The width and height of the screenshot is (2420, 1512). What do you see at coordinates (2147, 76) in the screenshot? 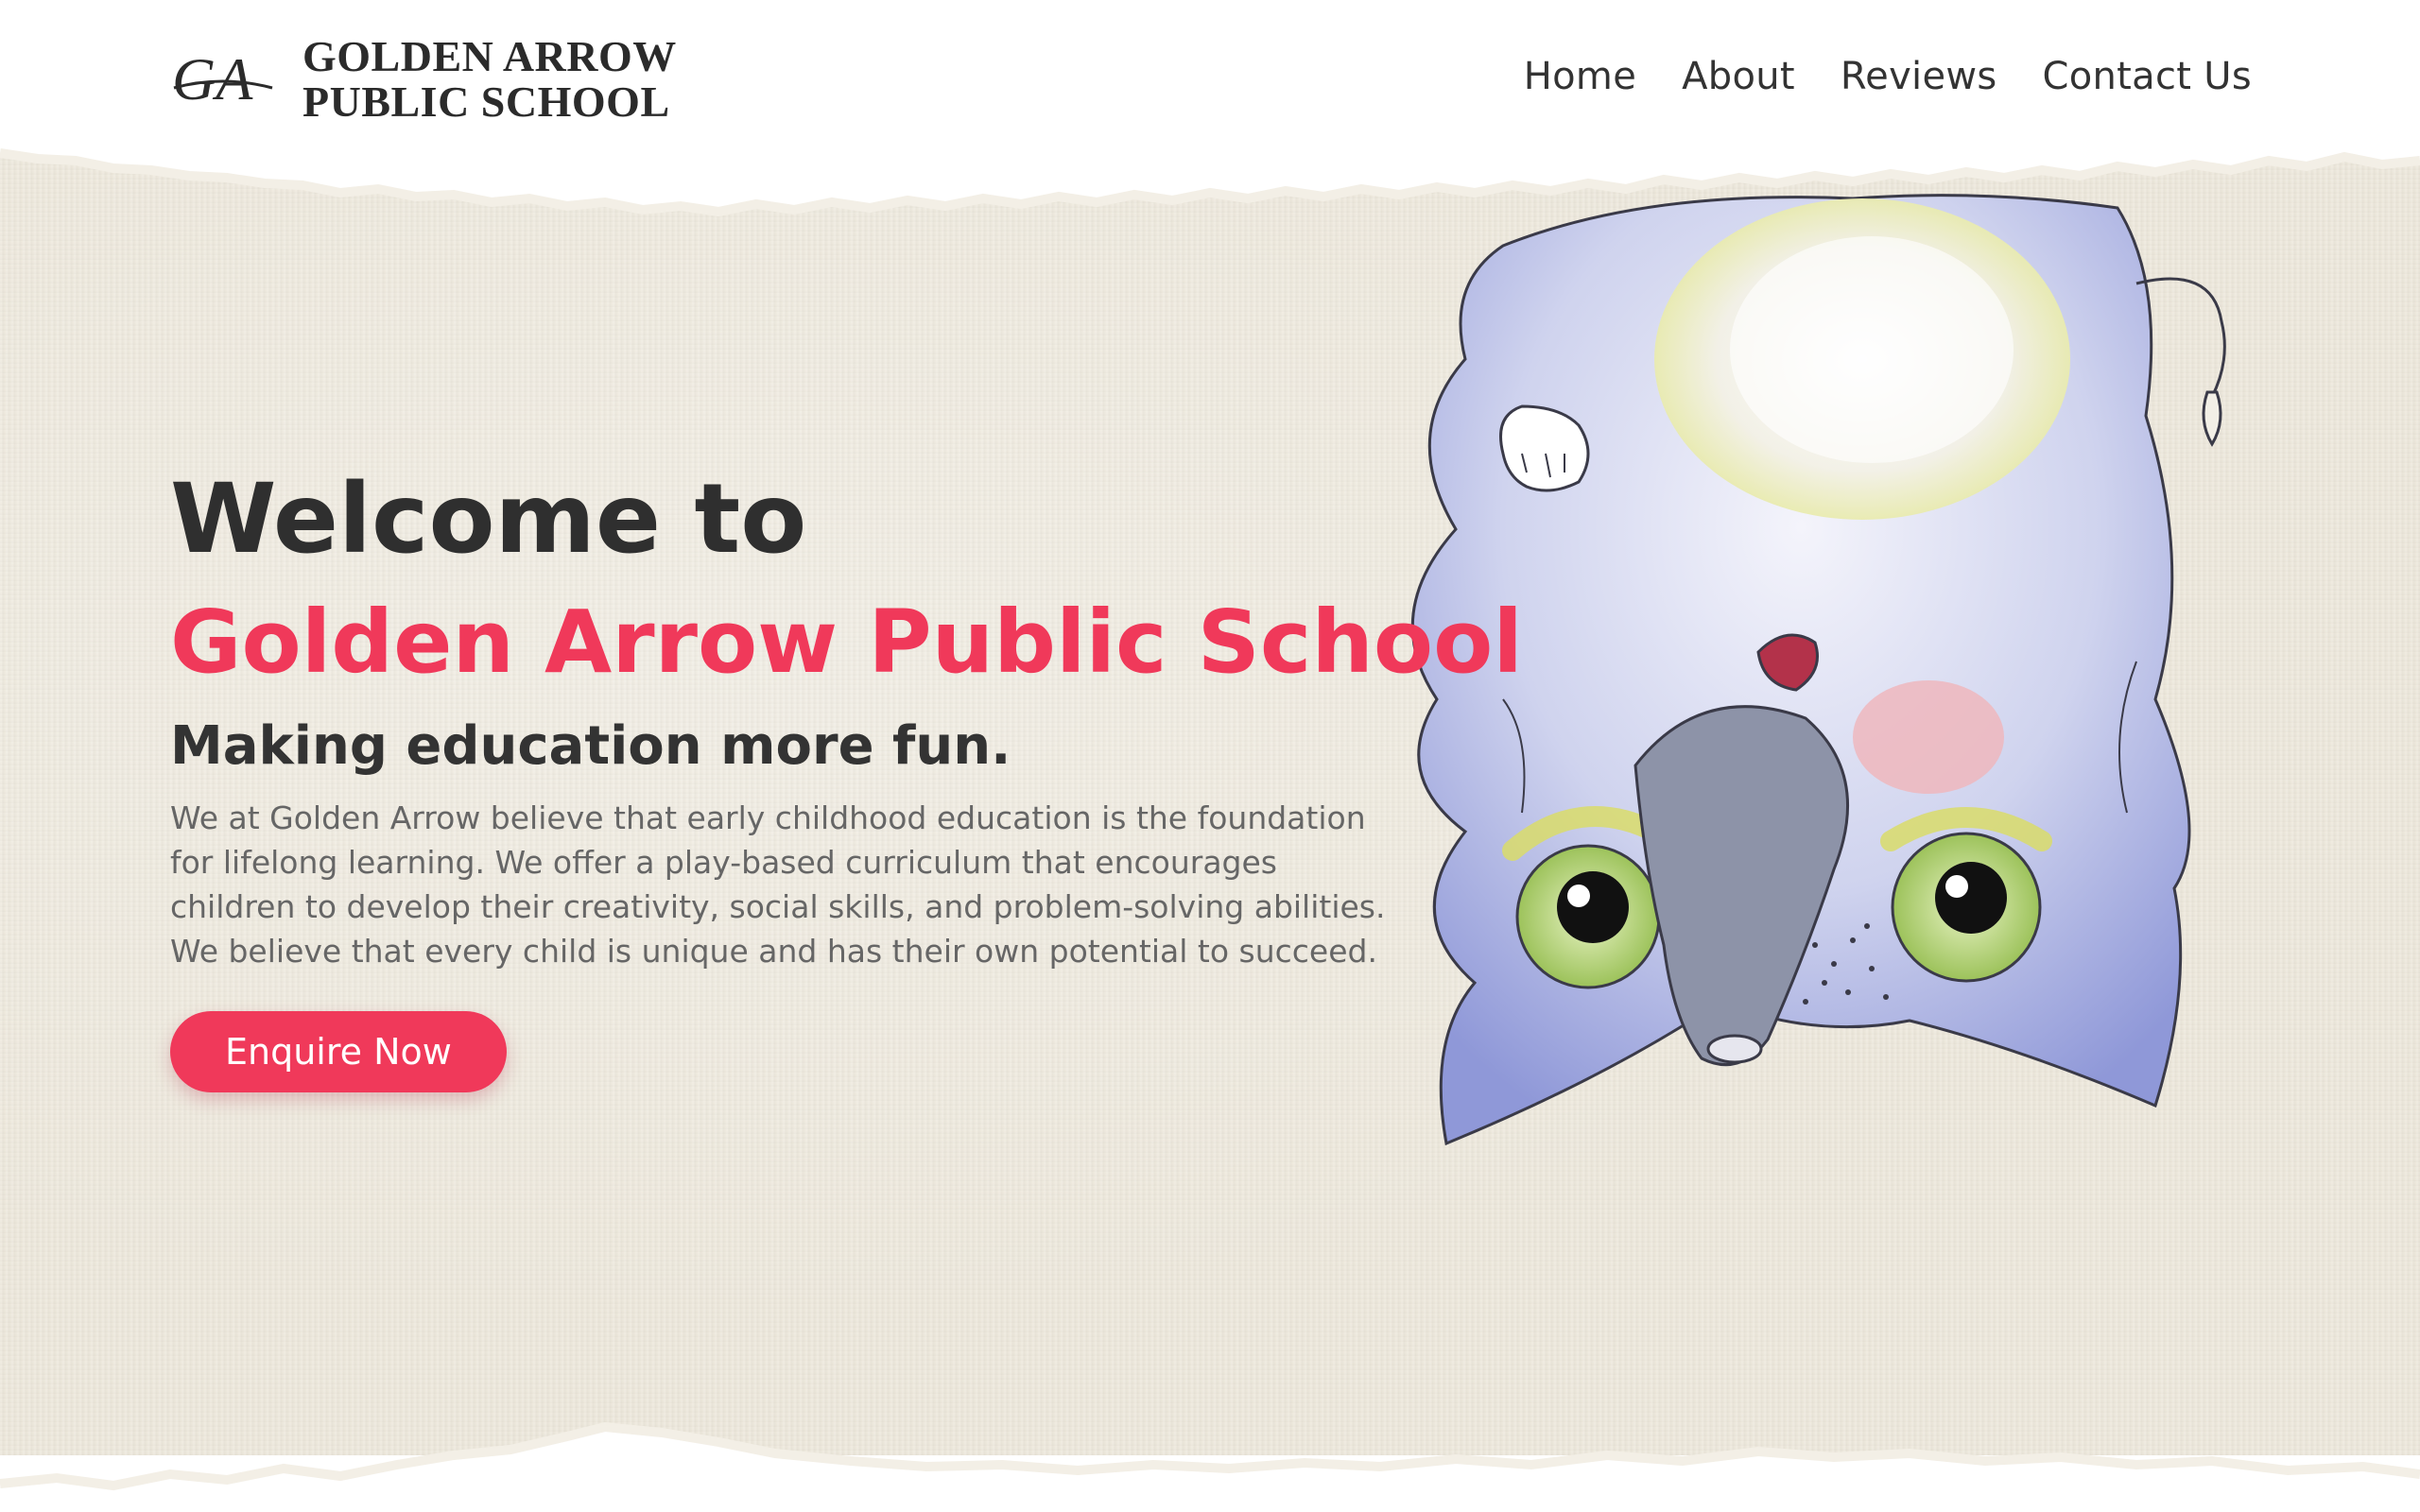
I see `nav-contact-us: Contact Us` at bounding box center [2147, 76].